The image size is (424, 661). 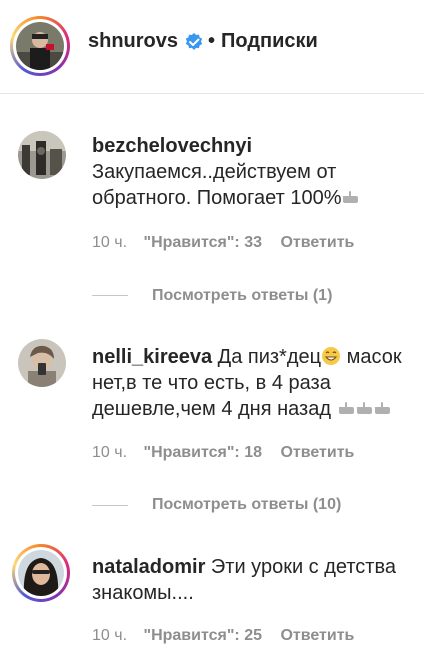 What do you see at coordinates (194, 41) in the screenshot?
I see `verified-badge-icon` at bounding box center [194, 41].